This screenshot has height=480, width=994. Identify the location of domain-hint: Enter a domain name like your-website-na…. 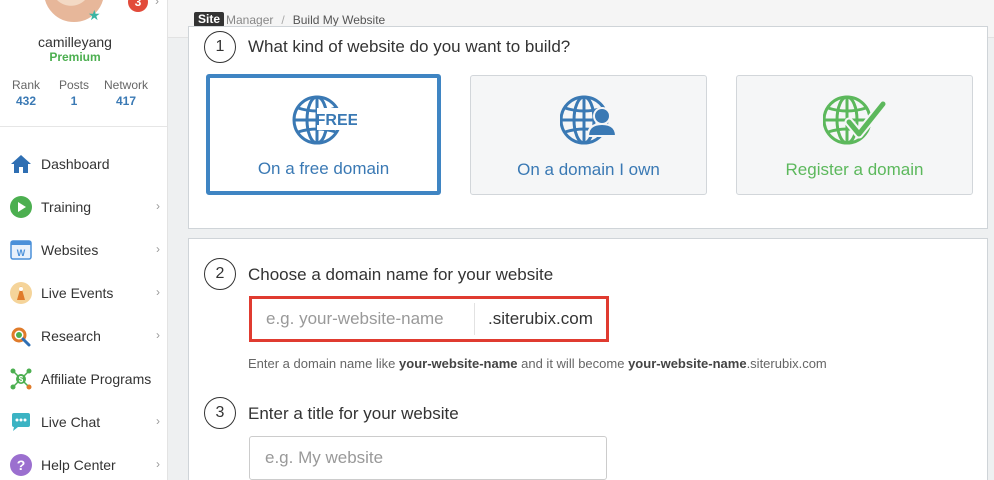
(537, 363).